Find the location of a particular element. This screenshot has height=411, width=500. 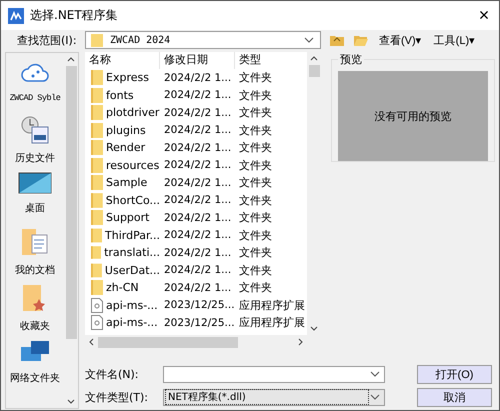

place-item: 历史文件 is located at coordinates (35, 141).